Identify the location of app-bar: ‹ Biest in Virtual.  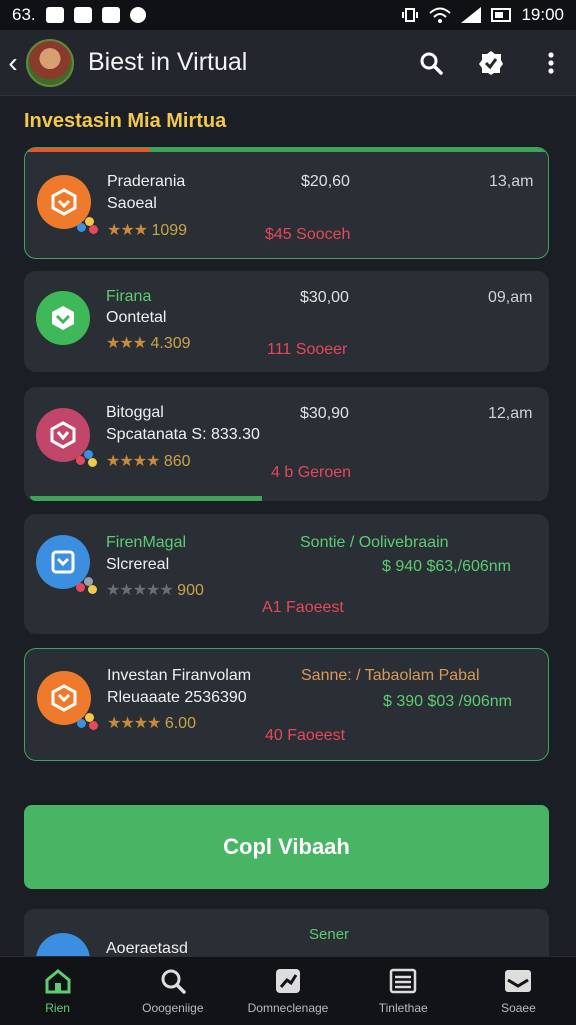
(288, 63).